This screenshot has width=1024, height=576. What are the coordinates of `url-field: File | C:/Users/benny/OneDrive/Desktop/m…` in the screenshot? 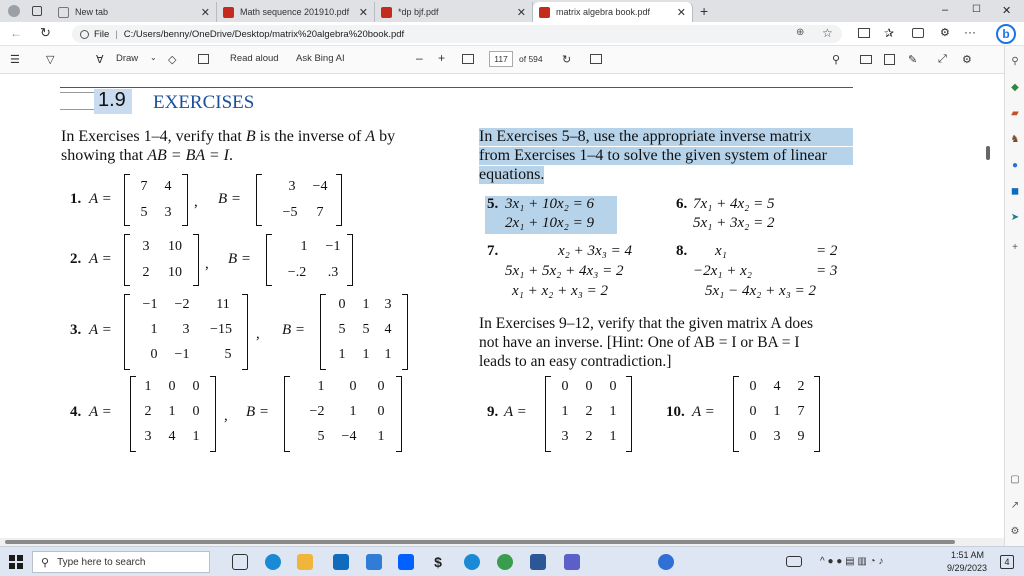 It's located at (457, 34).